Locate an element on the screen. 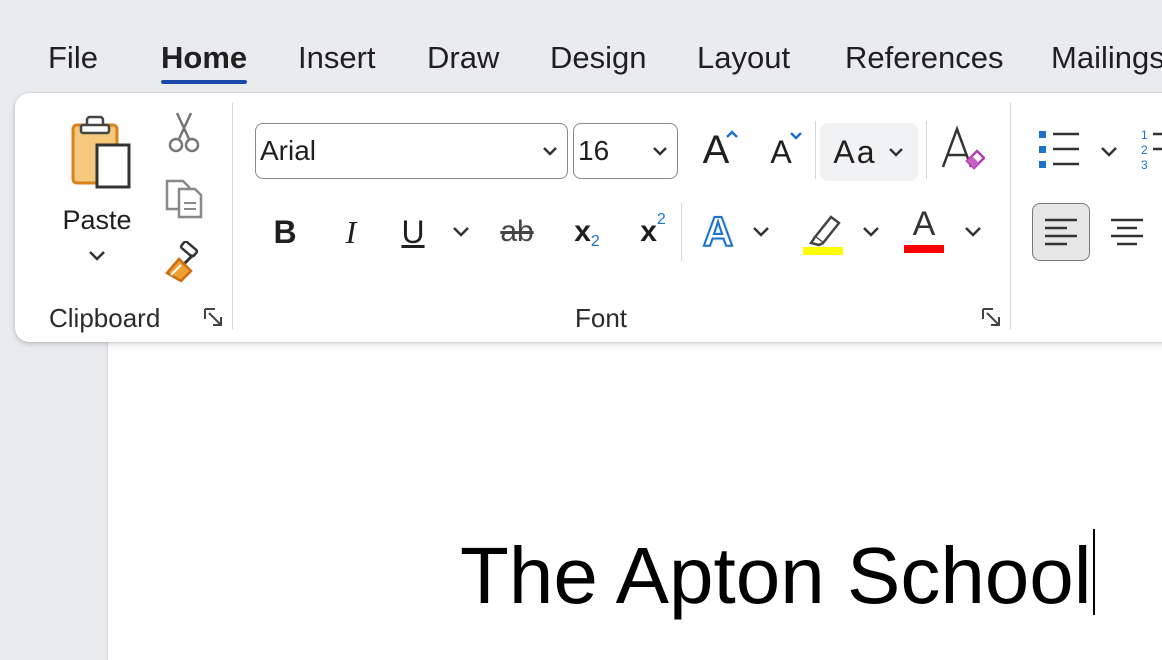  superscript-index: 2 is located at coordinates (661, 219).